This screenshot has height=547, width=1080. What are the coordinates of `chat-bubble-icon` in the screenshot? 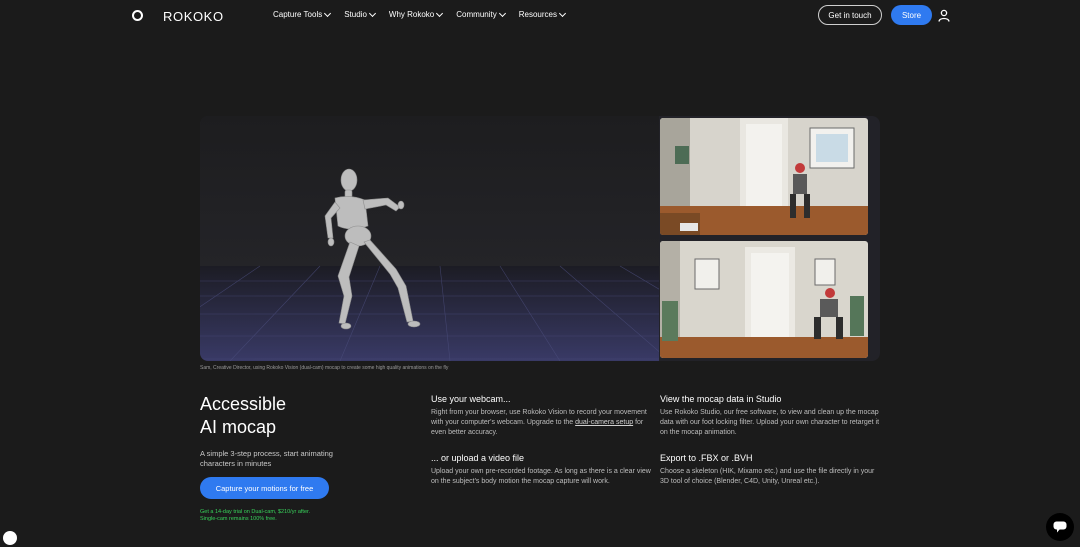 It's located at (1060, 527).